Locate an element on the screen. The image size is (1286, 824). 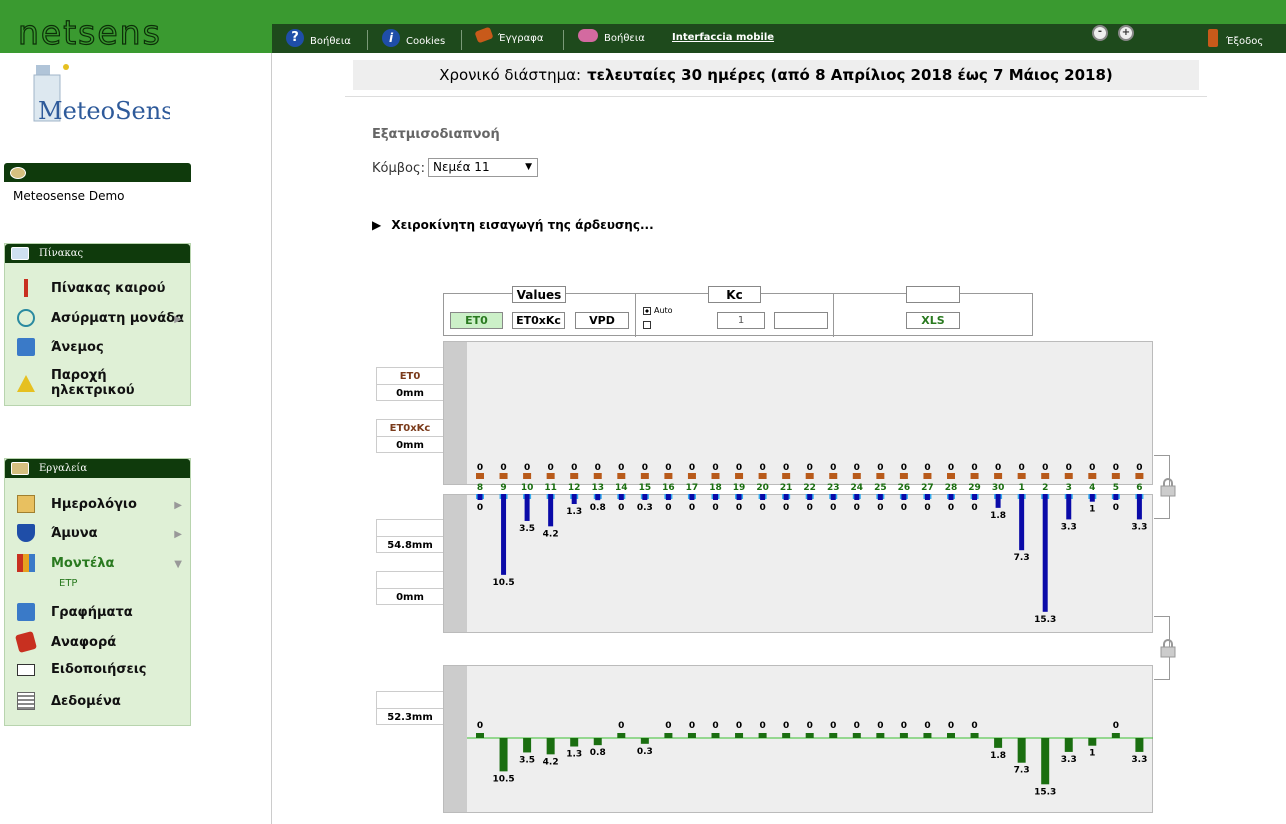
sidebar-item-defense: Άμυνα is located at coordinates (57, 533).